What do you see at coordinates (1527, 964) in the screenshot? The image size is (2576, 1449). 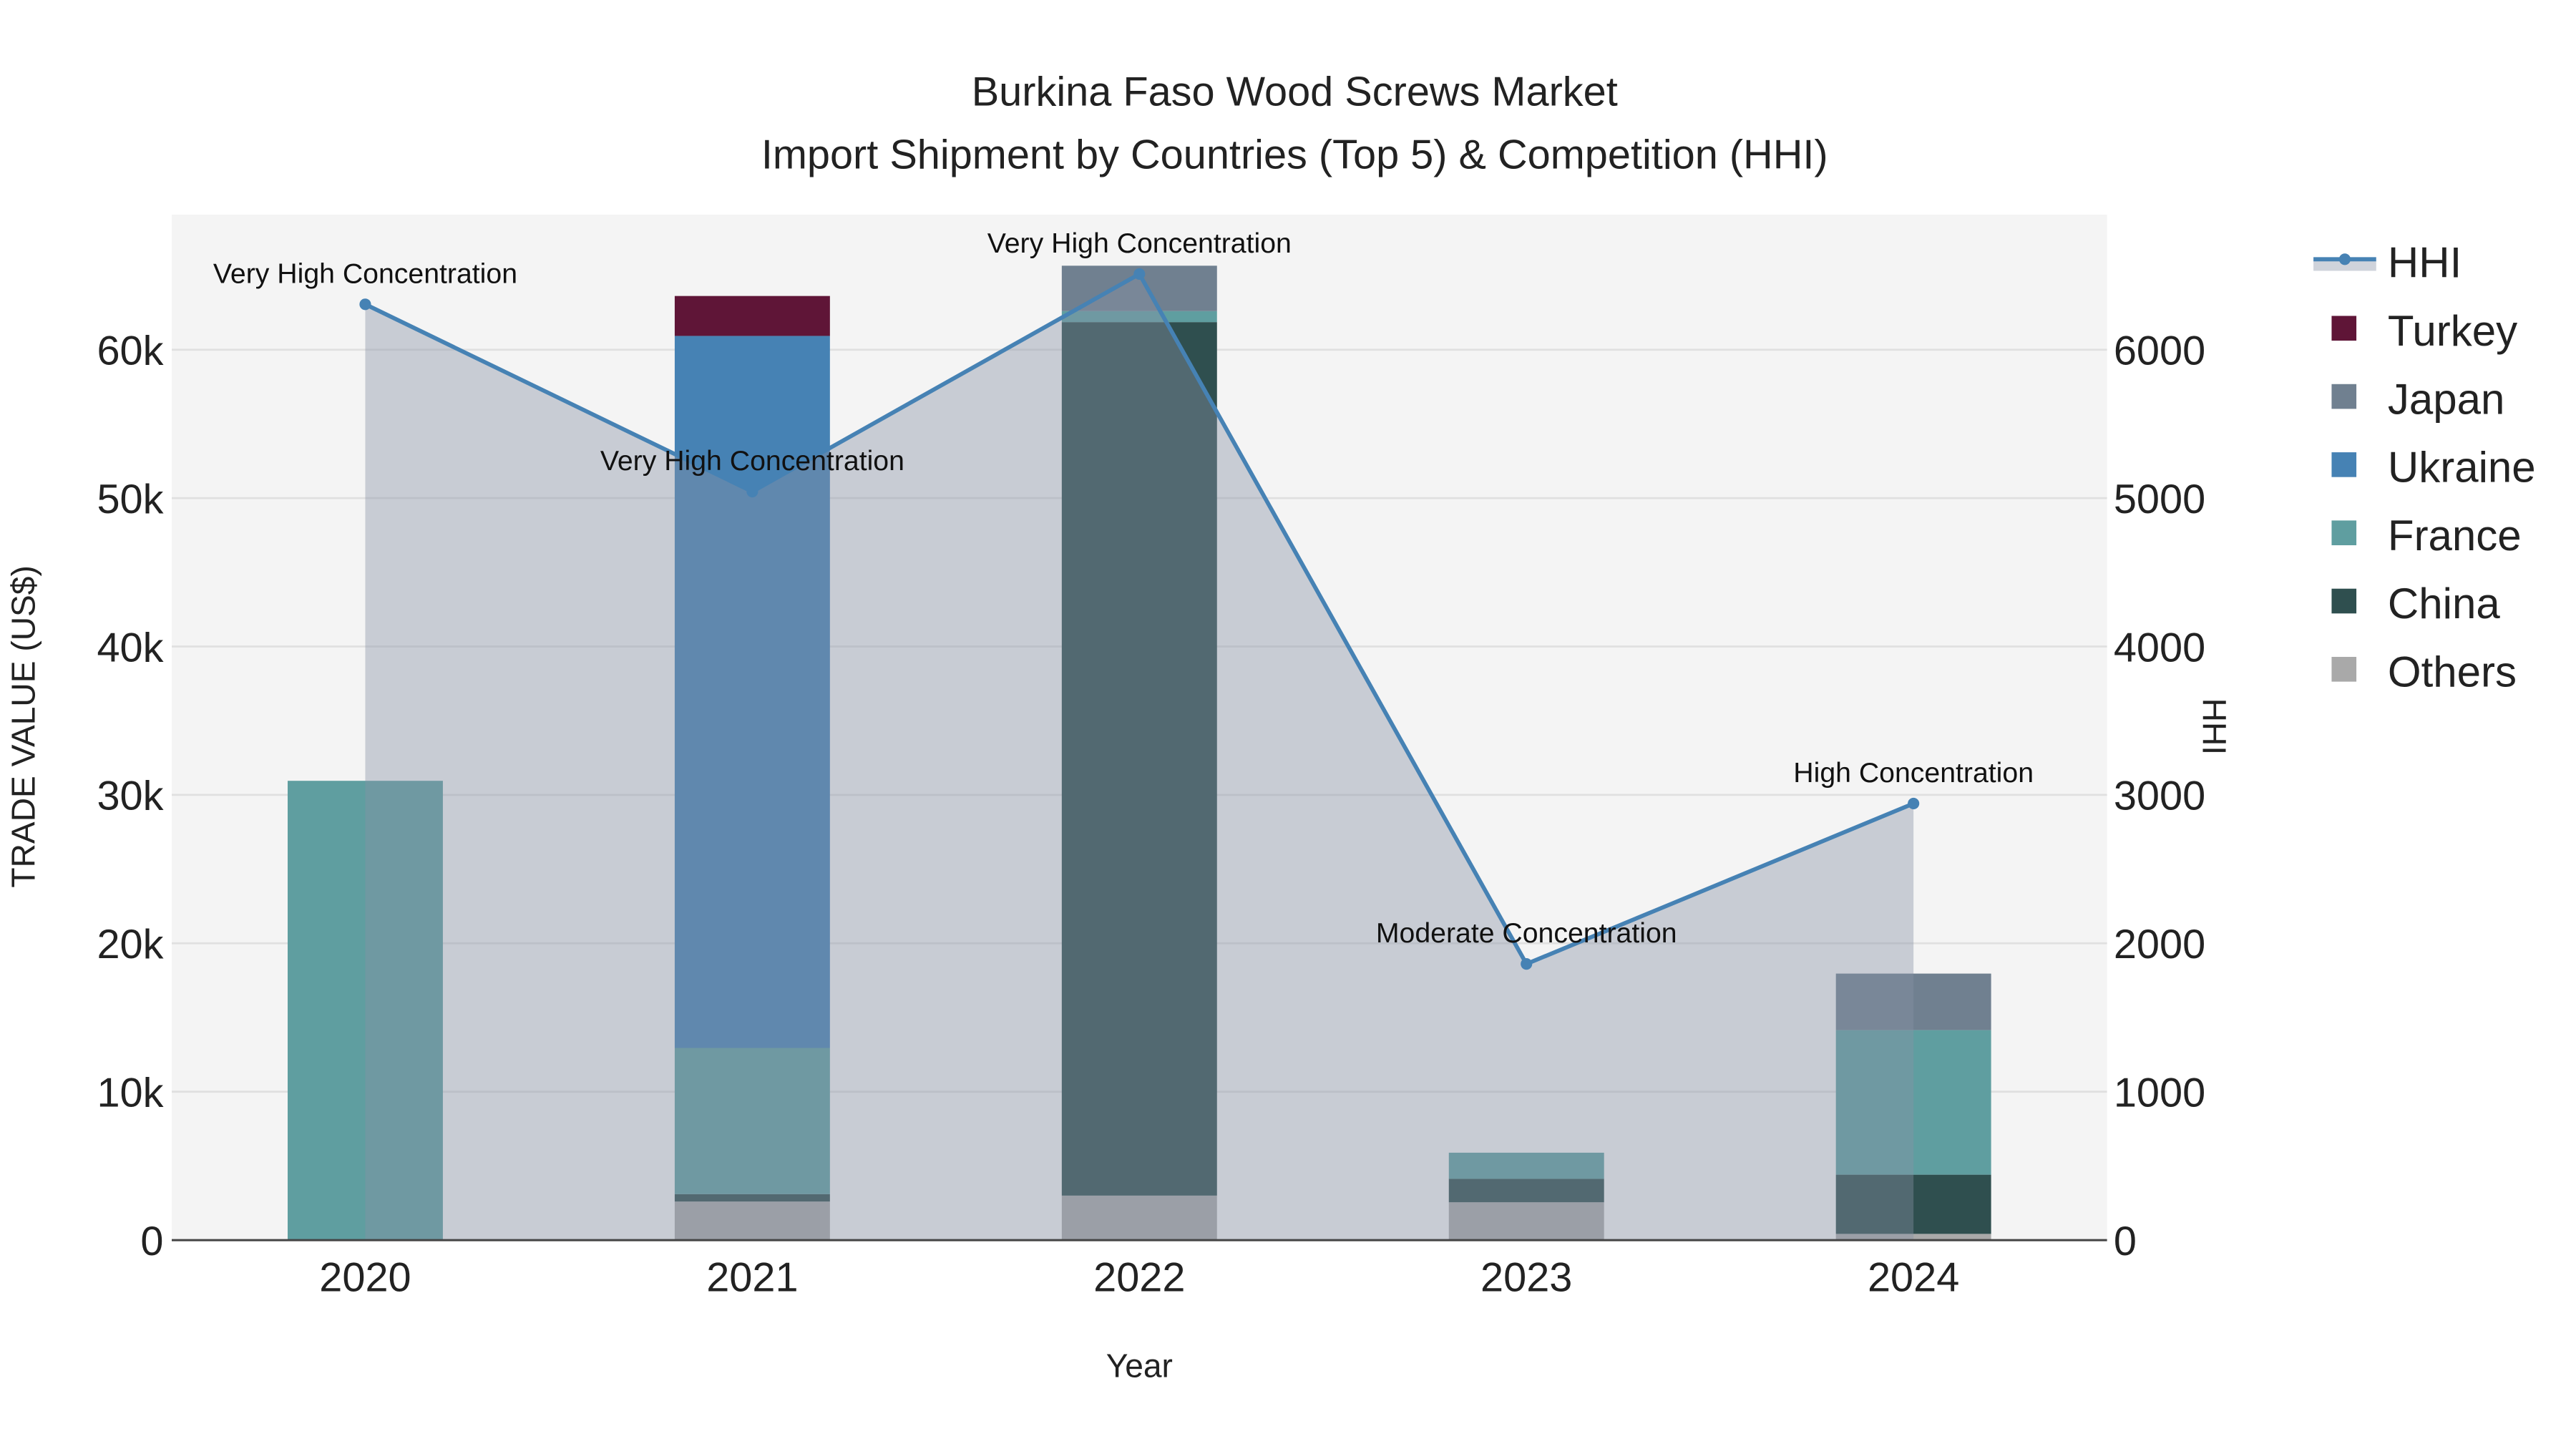 I see `hhi-point-2023` at bounding box center [1527, 964].